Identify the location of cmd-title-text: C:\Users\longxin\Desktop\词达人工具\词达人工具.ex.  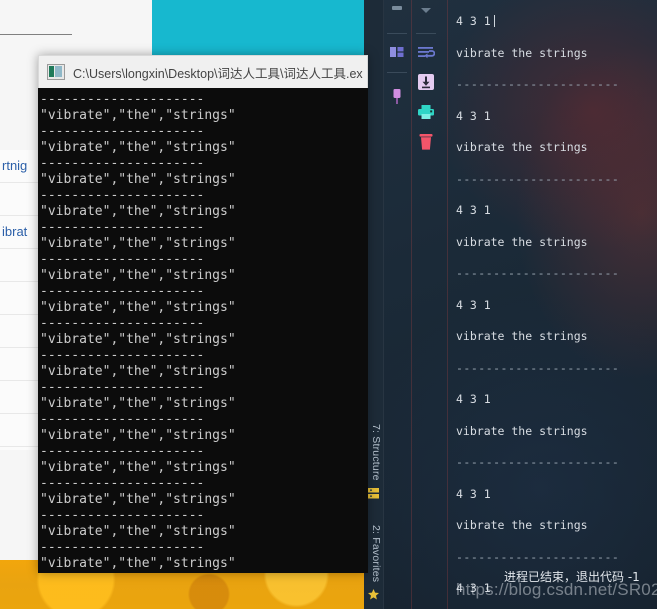
(218, 73).